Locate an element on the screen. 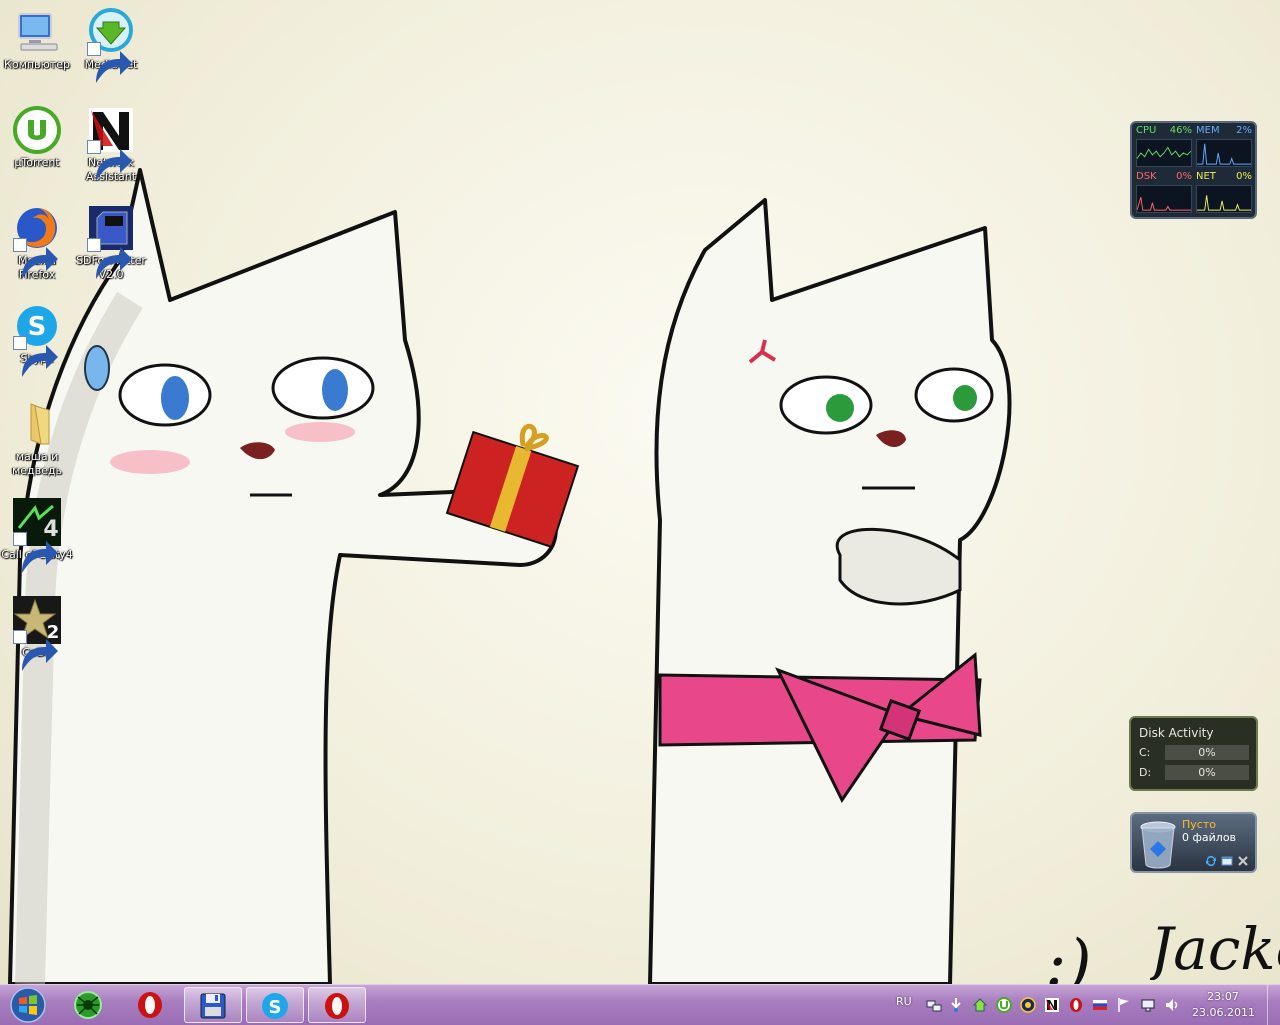 The height and width of the screenshot is (1025, 1280). desktop-icon-cod2: 2 CoD2 is located at coordinates (37, 633).